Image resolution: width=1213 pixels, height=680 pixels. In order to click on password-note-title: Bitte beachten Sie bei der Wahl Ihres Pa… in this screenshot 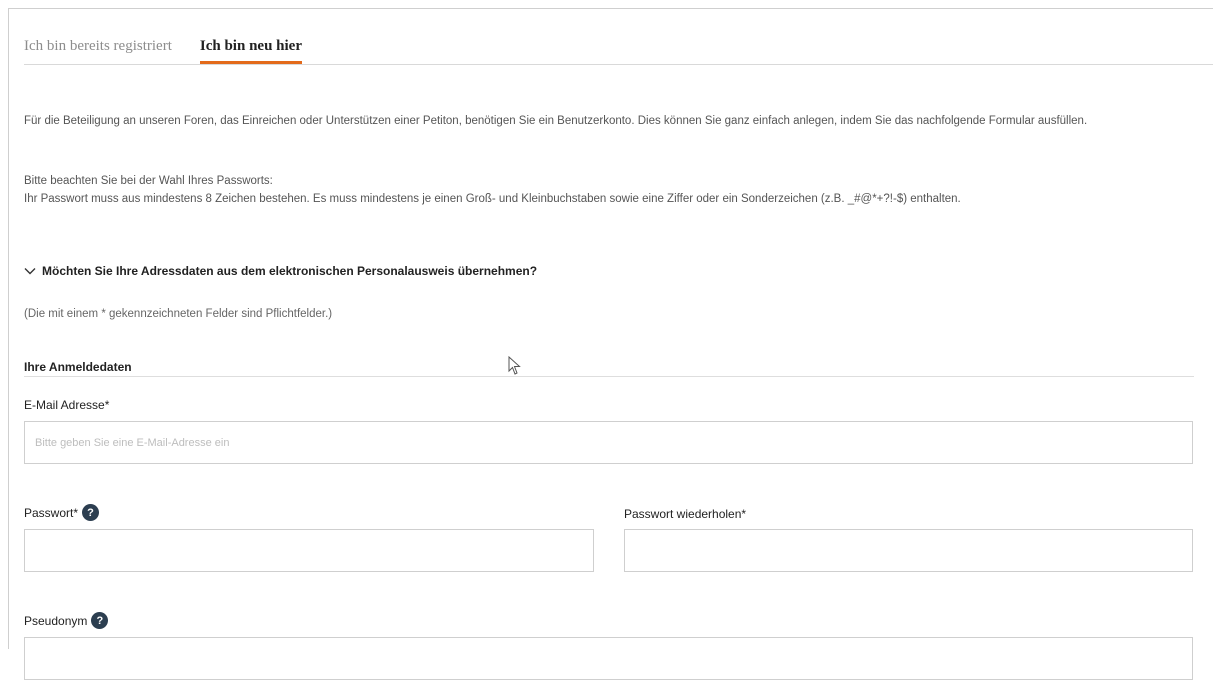, I will do `click(148, 181)`.